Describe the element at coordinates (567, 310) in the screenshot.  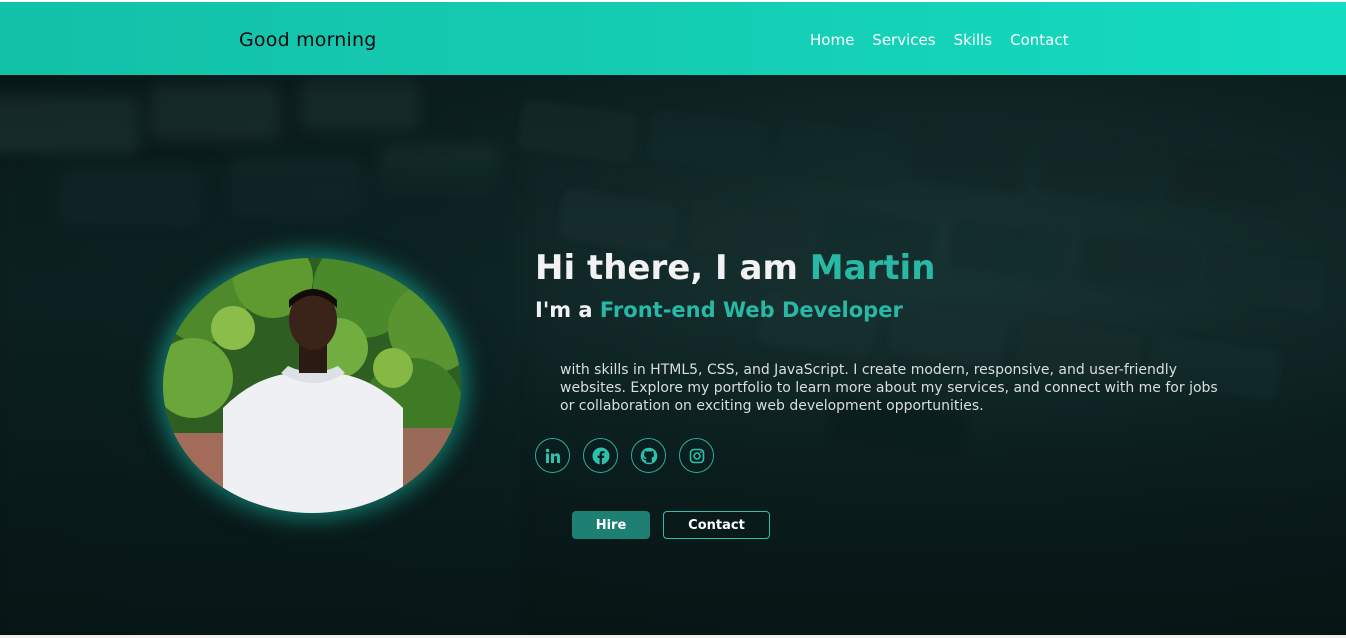
I see `role-prefix: I'm a` at that location.